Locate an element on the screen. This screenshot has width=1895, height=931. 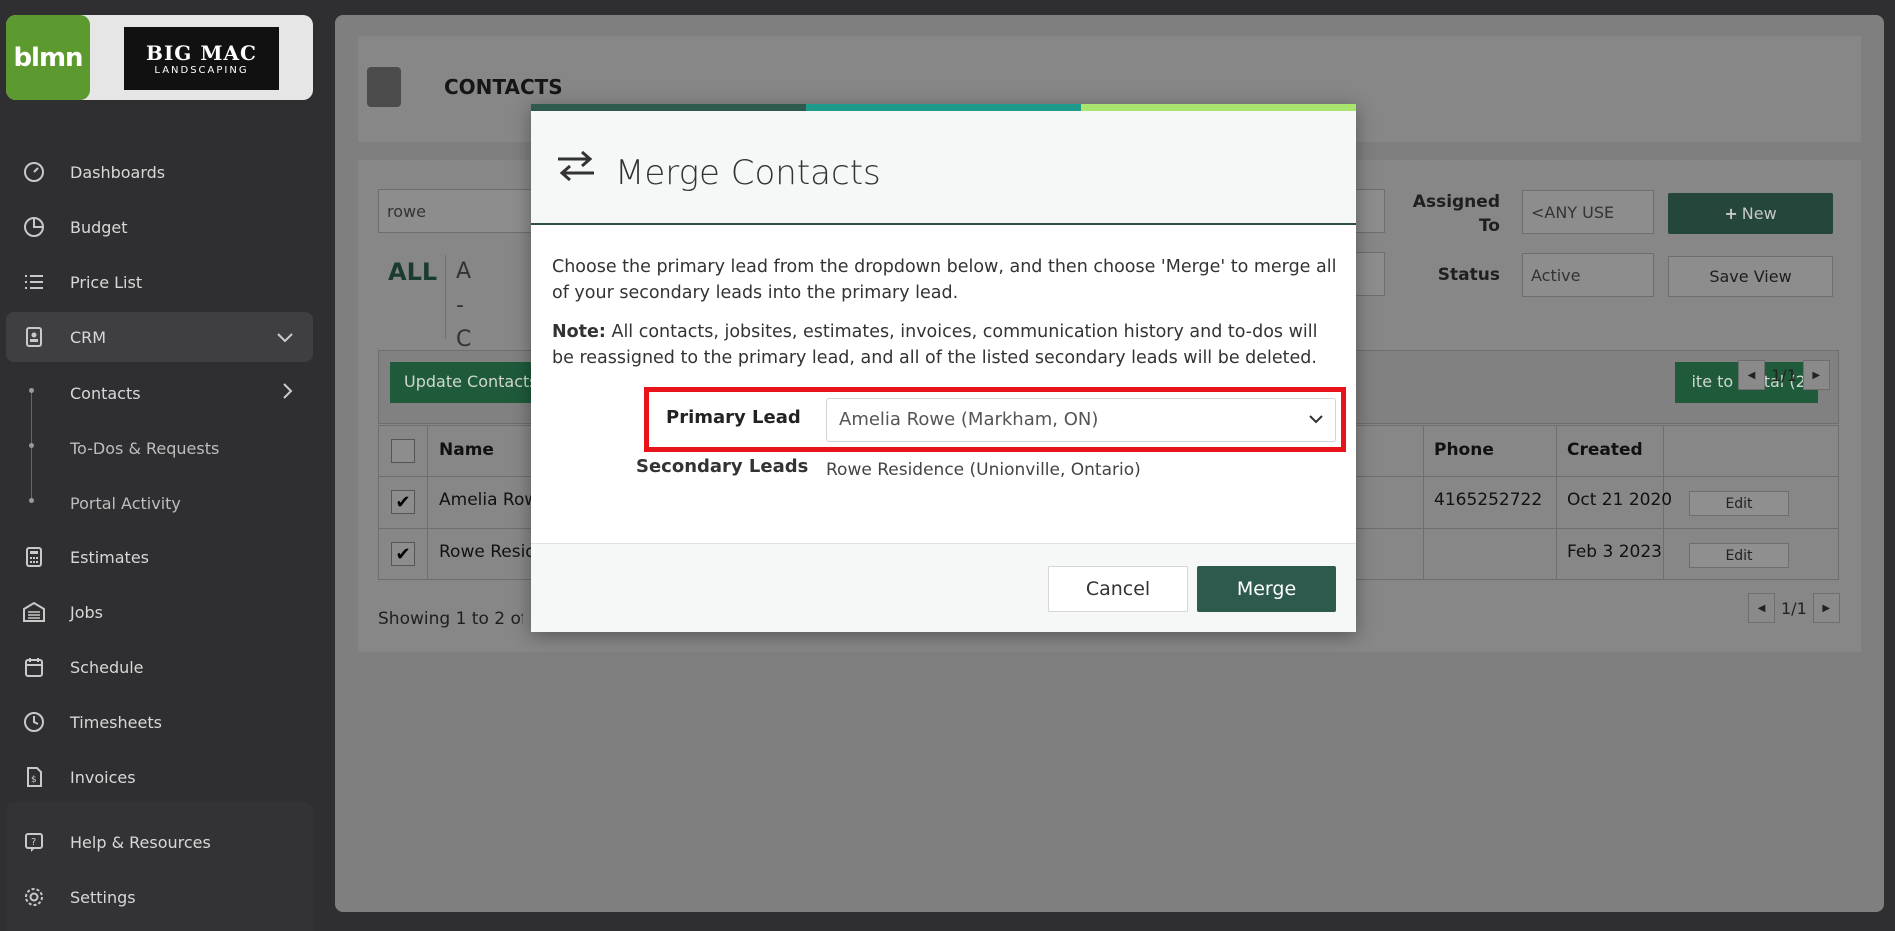
app-logo: blmn is located at coordinates (48, 57).